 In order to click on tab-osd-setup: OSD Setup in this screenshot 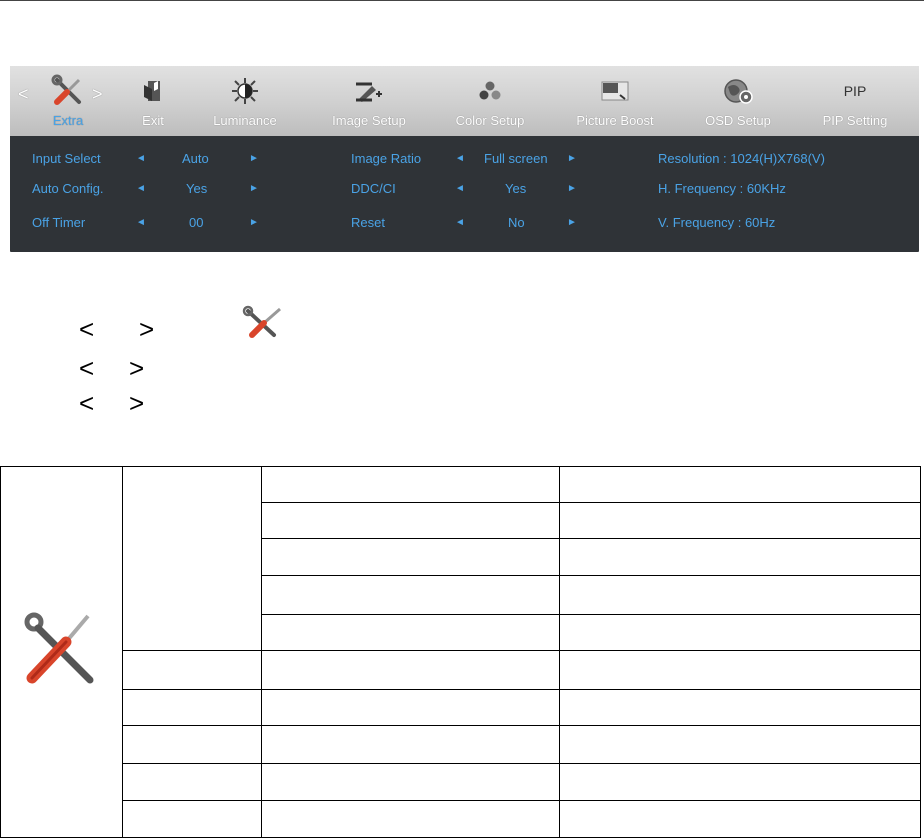, I will do `click(738, 101)`.